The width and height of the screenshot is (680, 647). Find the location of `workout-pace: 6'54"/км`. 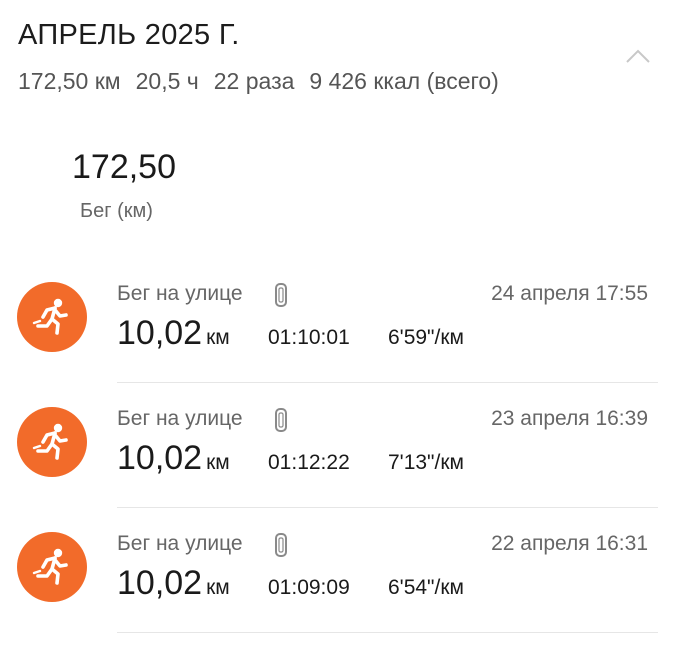

workout-pace: 6'54"/км is located at coordinates (426, 587).